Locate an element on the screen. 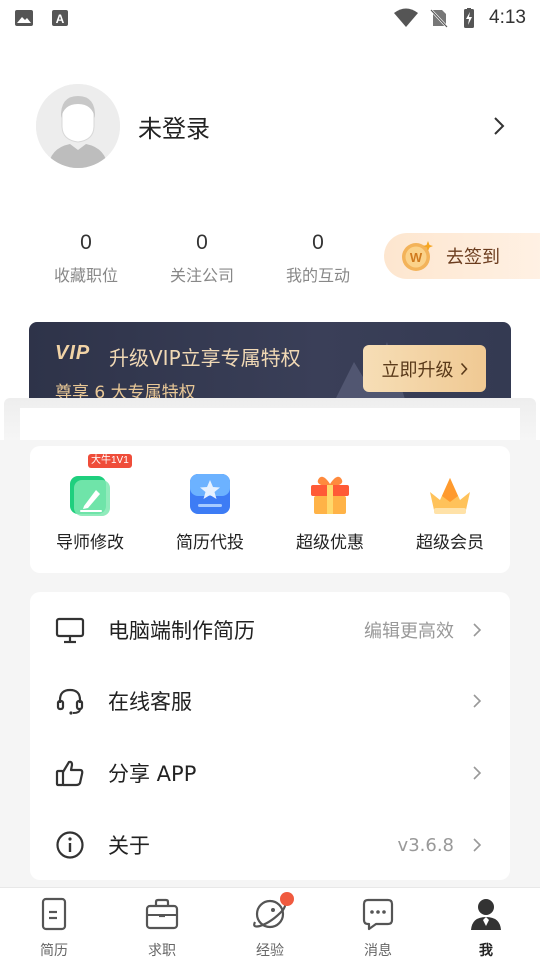 The image size is (540, 960). upgrade-button: 立即升级 is located at coordinates (424, 368).